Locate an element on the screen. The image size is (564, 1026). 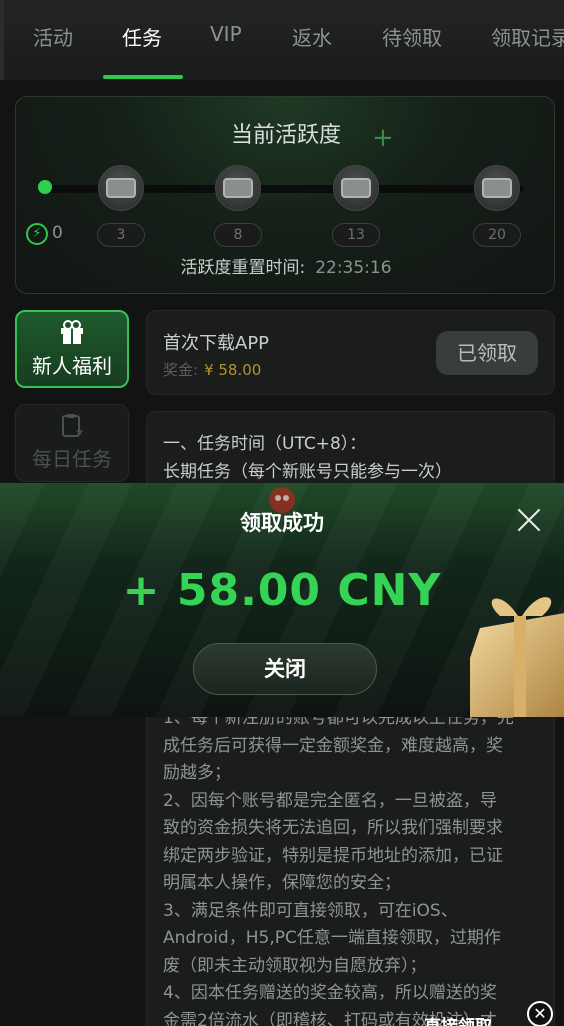
tab-rebate: 返水 is located at coordinates (312, 36).